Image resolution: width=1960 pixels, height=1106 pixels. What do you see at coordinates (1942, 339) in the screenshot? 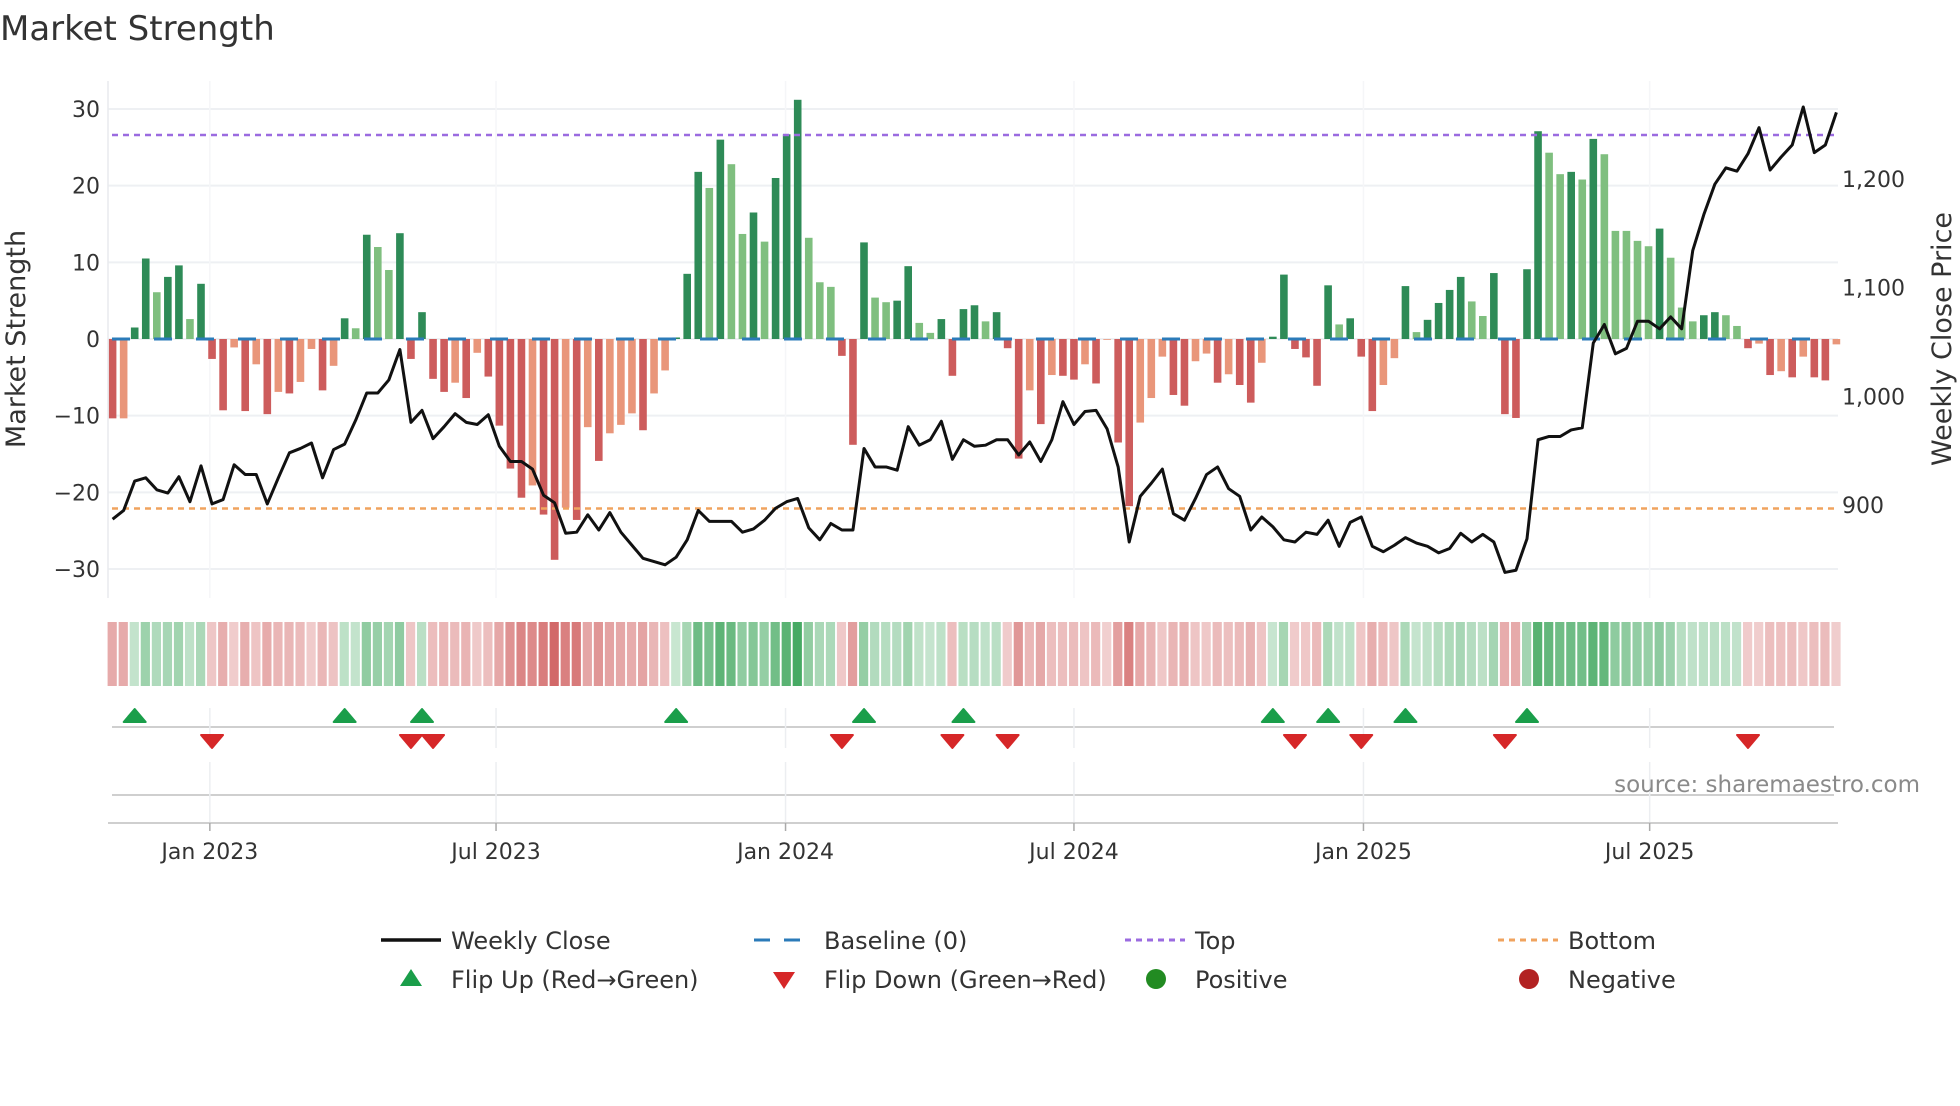
I see `y2-axis-label: Weekly Close Price` at bounding box center [1942, 339].